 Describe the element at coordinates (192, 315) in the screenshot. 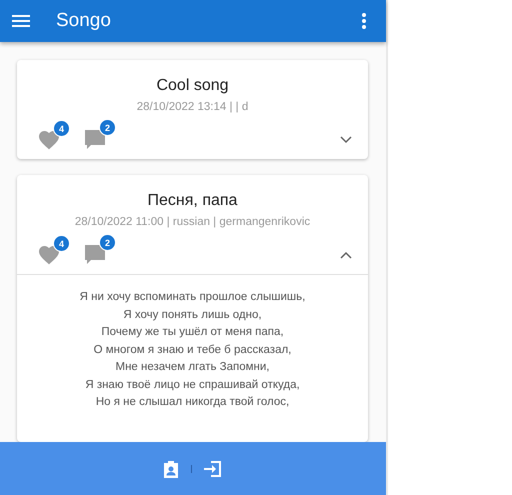

I see `lyric-line: Я хочу понять лишь одно,` at that location.